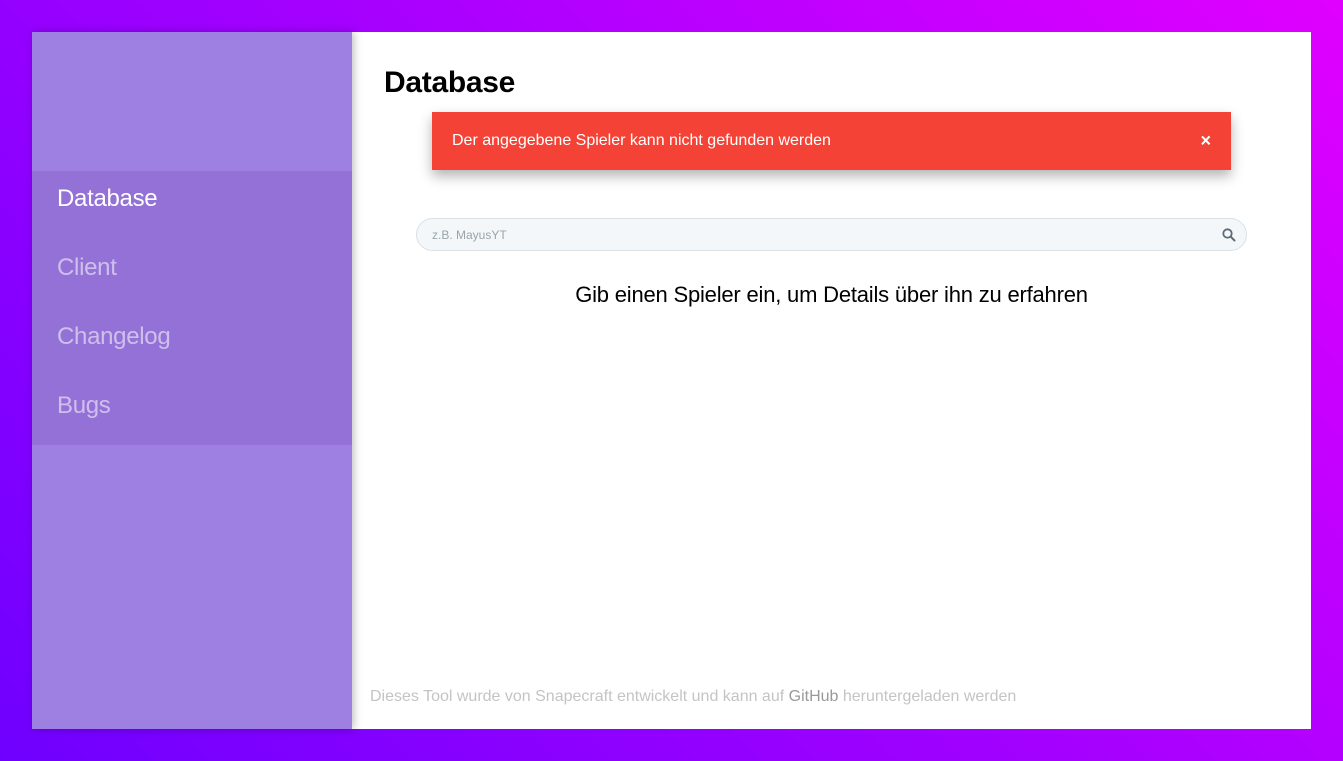 The image size is (1343, 761). What do you see at coordinates (192, 219) in the screenshot?
I see `sidebar-item-database: Database` at bounding box center [192, 219].